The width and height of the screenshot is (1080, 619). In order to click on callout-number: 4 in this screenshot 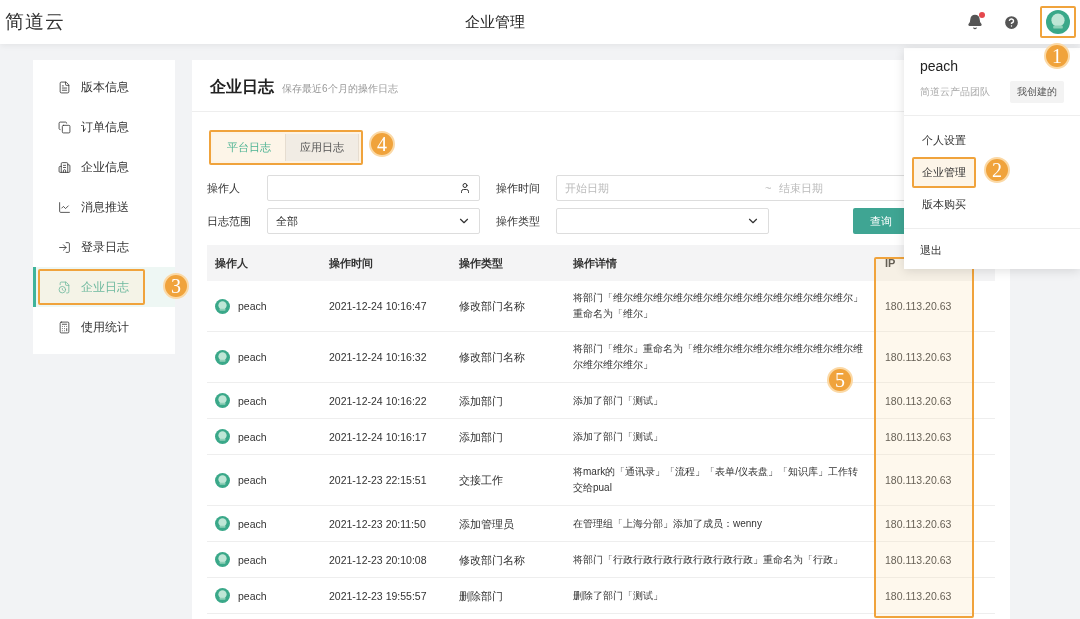, I will do `click(382, 144)`.